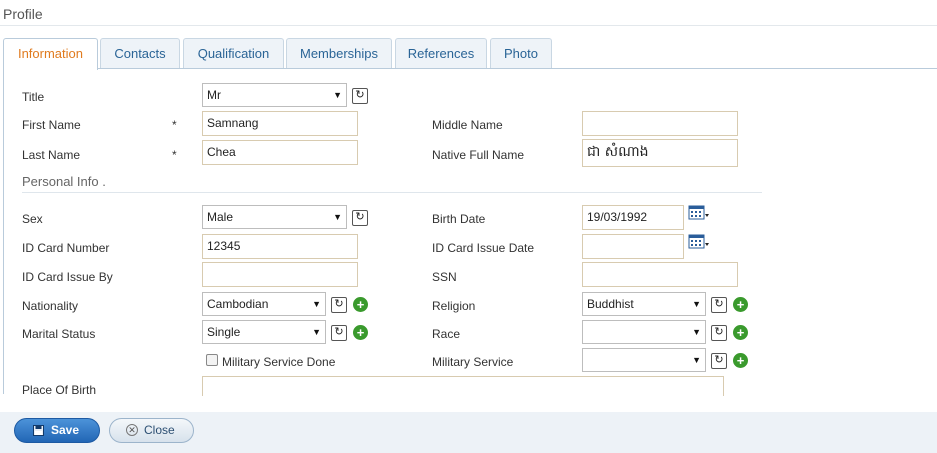 This screenshot has height=453, width=937. Describe the element at coordinates (610, 304) in the screenshot. I see `religion-select-value: Buddhist` at that location.